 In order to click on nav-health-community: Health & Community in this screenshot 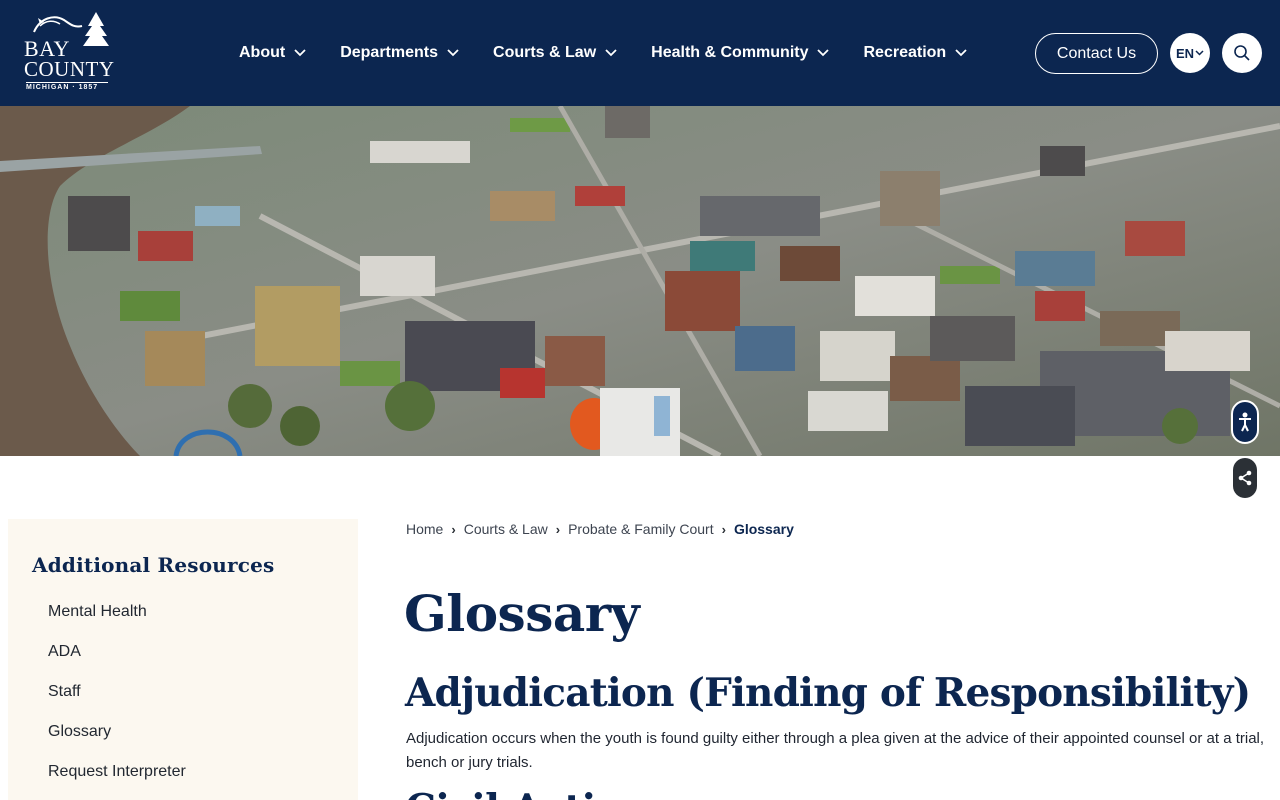, I will do `click(740, 53)`.